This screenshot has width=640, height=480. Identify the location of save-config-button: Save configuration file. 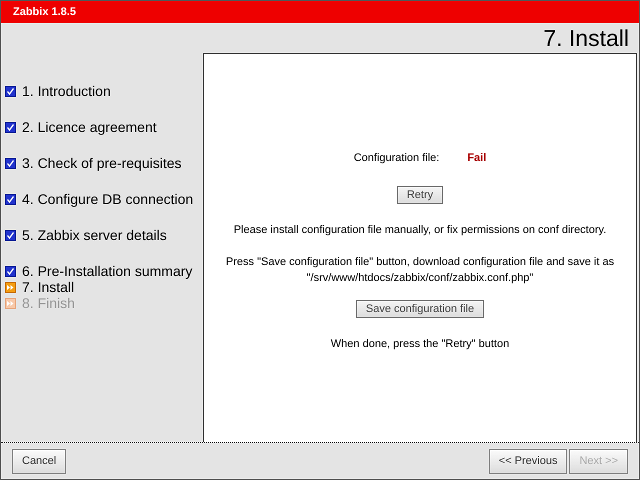
(420, 309).